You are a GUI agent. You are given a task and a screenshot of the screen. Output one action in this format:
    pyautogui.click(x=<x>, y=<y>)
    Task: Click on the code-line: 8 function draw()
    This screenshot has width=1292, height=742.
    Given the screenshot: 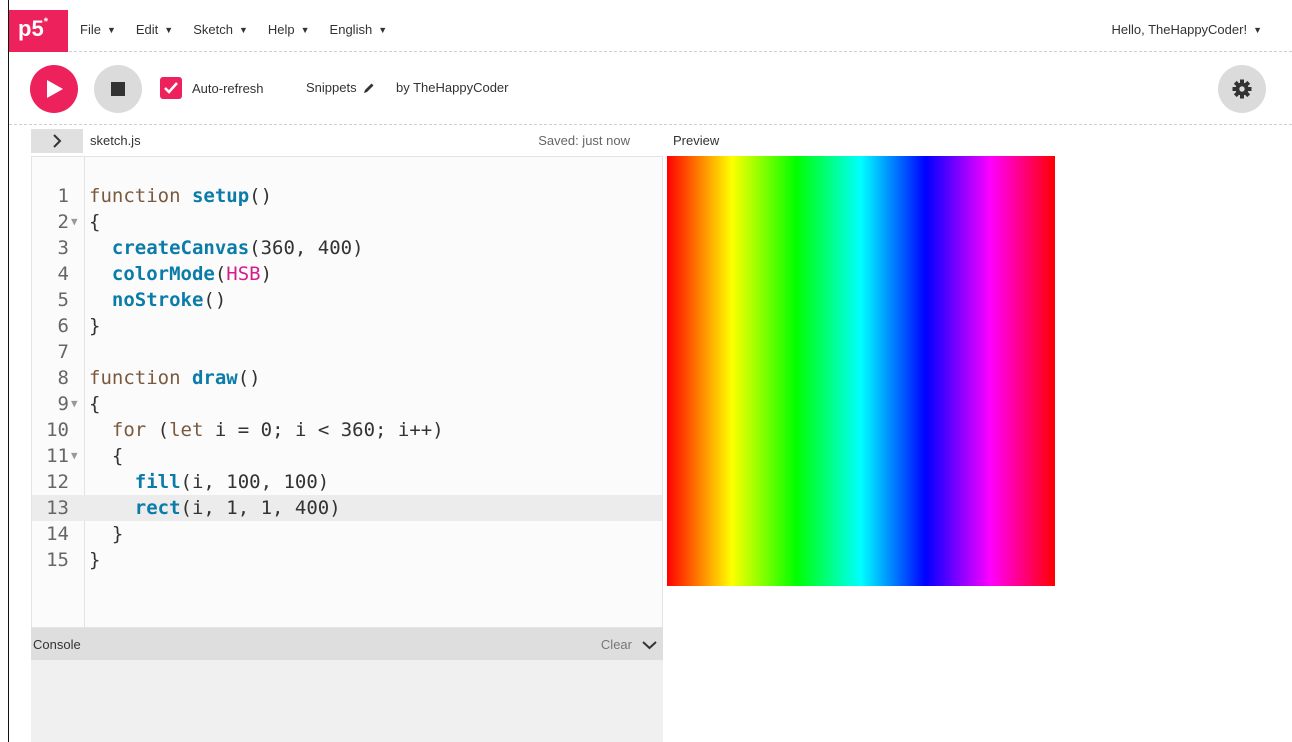 What is the action you would take?
    pyautogui.click(x=347, y=378)
    